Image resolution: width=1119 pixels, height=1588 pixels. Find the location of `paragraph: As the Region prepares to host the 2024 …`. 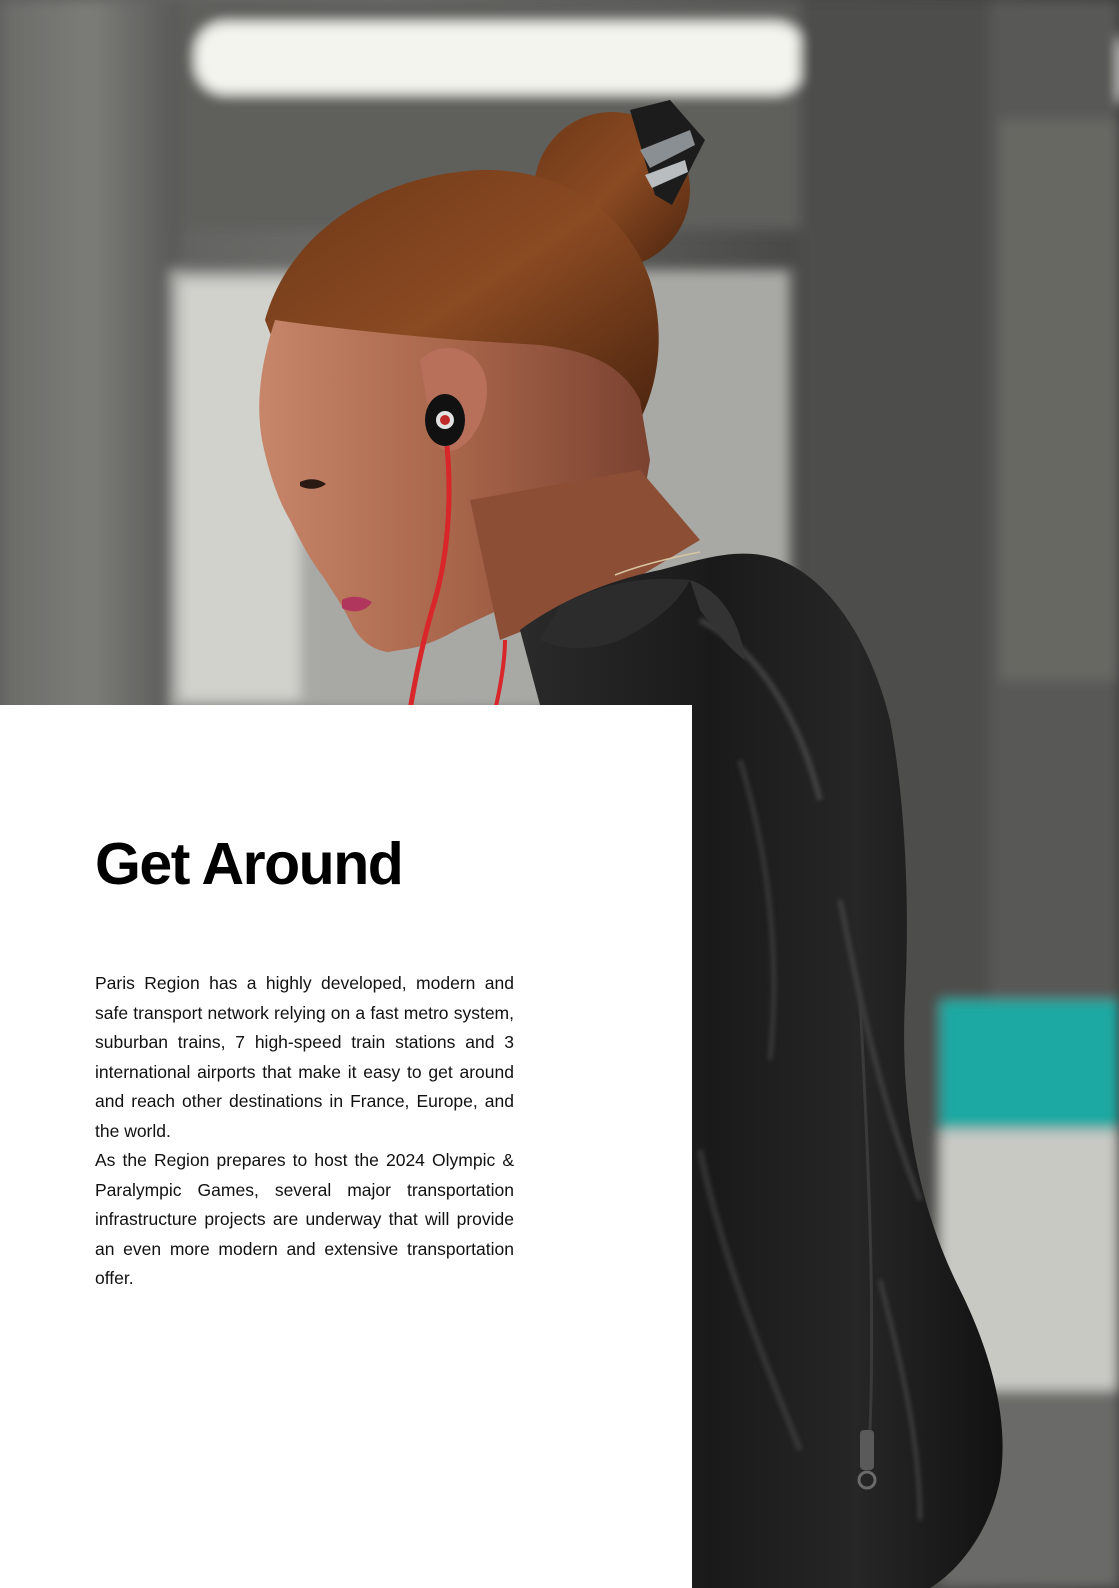

paragraph: As the Region prepares to host the 2024 … is located at coordinates (304, 1219).